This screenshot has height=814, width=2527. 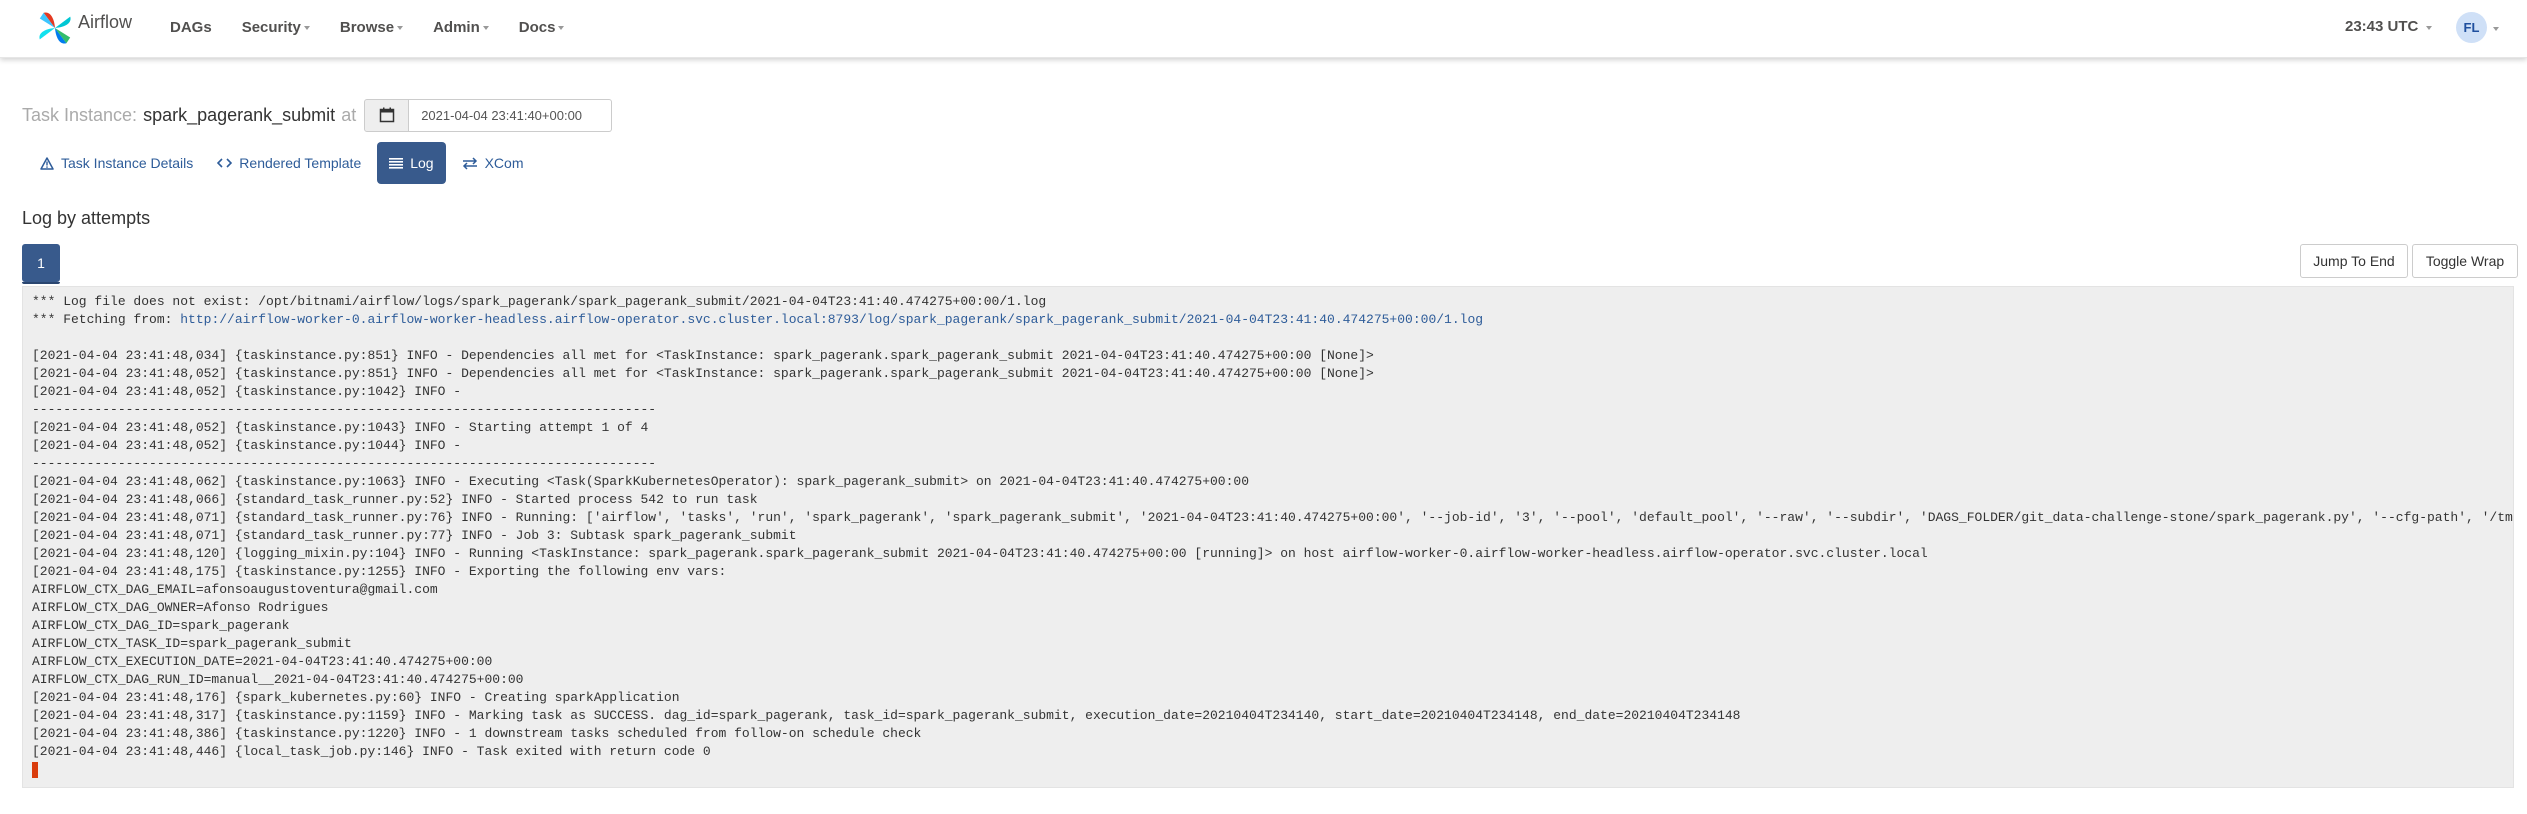 What do you see at coordinates (41, 264) in the screenshot?
I see `attempt-1-button: 1` at bounding box center [41, 264].